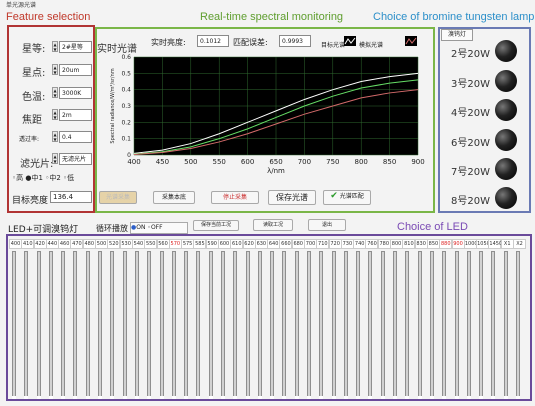 The image size is (535, 406). I want to click on loop-off-option: ◦OFF, so click(154, 227).